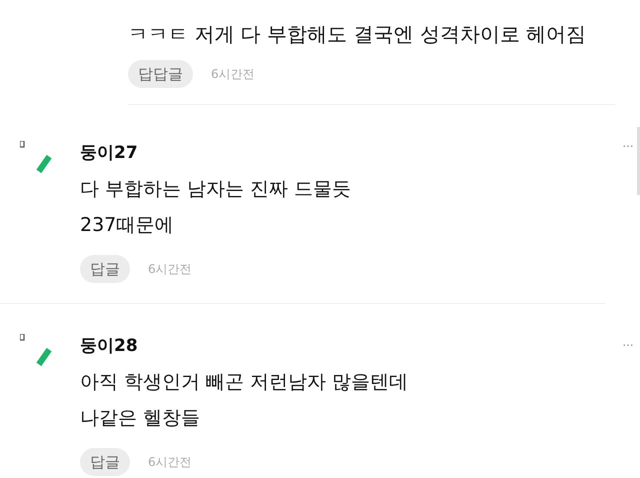 This screenshot has width=640, height=478. I want to click on comment-text: 237때문에, so click(127, 225).